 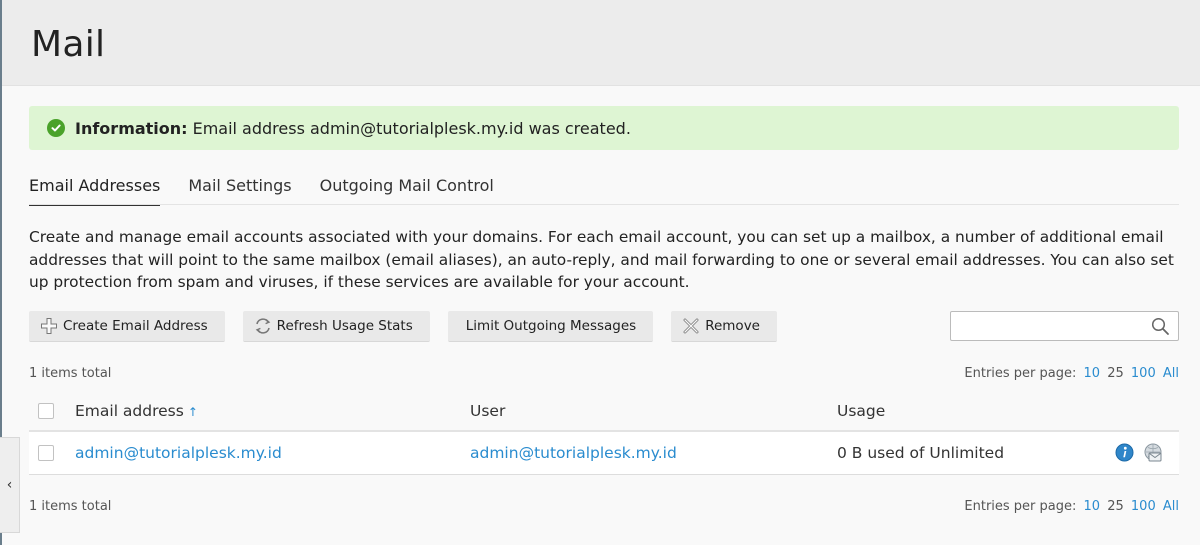 What do you see at coordinates (192, 412) in the screenshot?
I see `sort-ascending-icon: ↑` at bounding box center [192, 412].